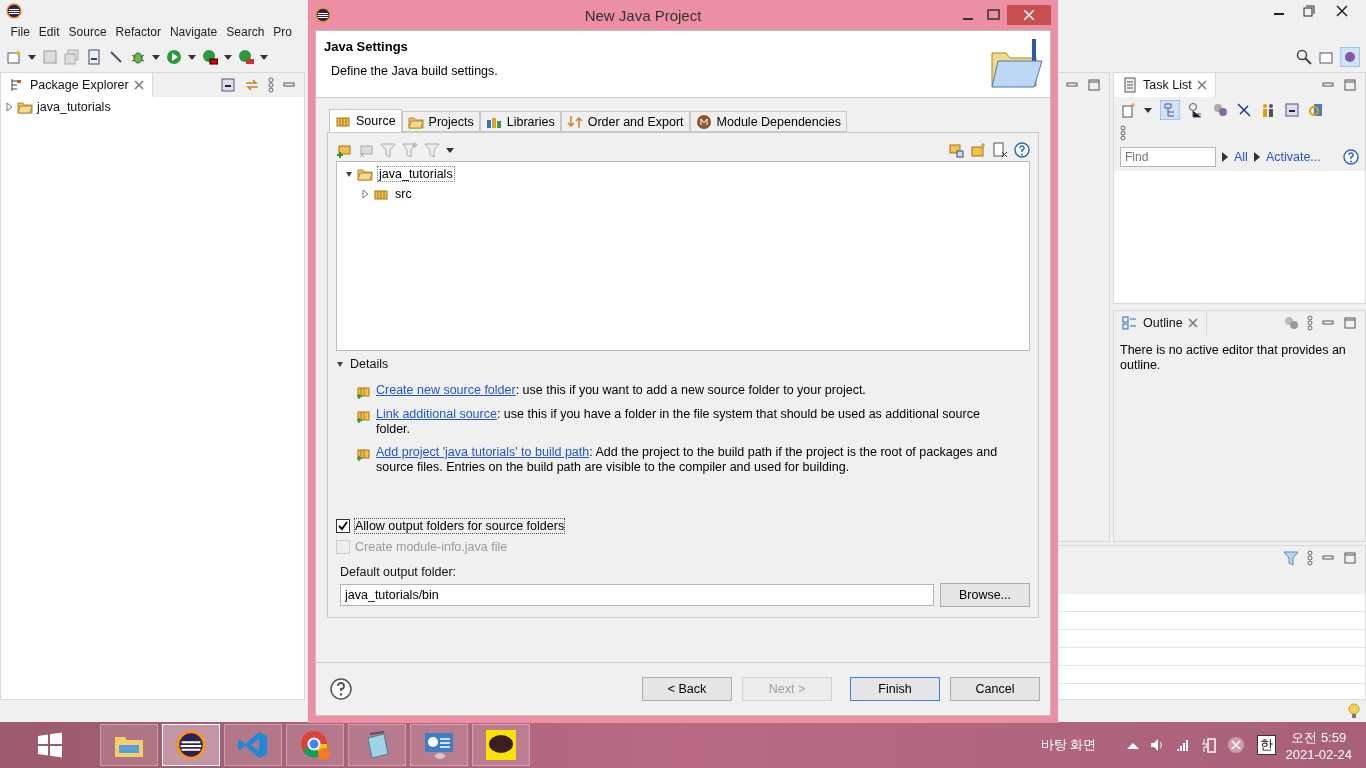 This screenshot has height=768, width=1366. Describe the element at coordinates (1170, 110) in the screenshot. I see `categorized-icon` at that location.